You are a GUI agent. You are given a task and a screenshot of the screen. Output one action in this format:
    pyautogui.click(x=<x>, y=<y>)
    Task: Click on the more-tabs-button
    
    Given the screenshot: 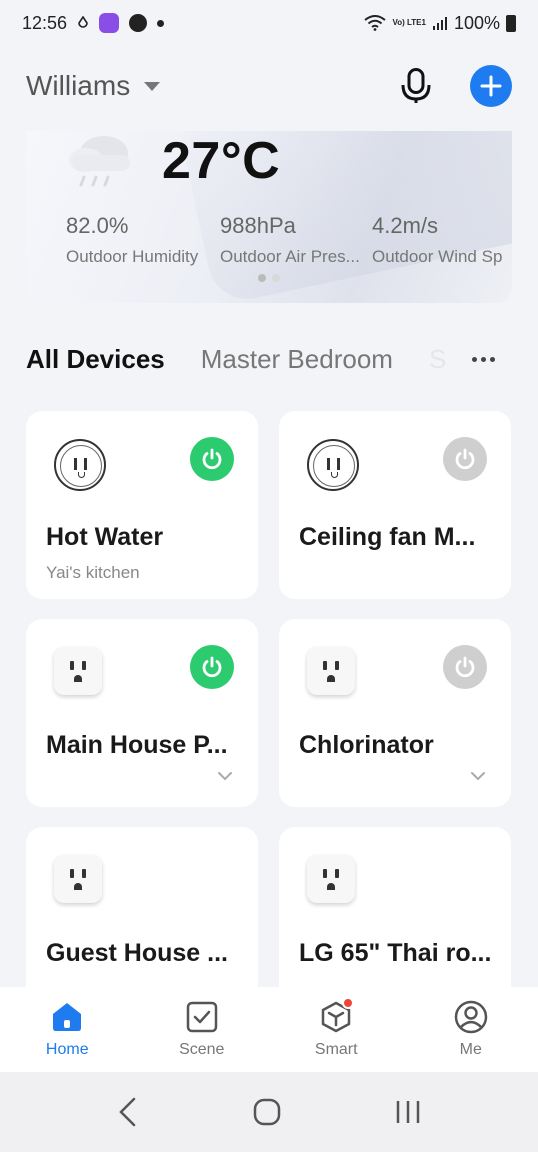 What is the action you would take?
    pyautogui.click(x=483, y=359)
    